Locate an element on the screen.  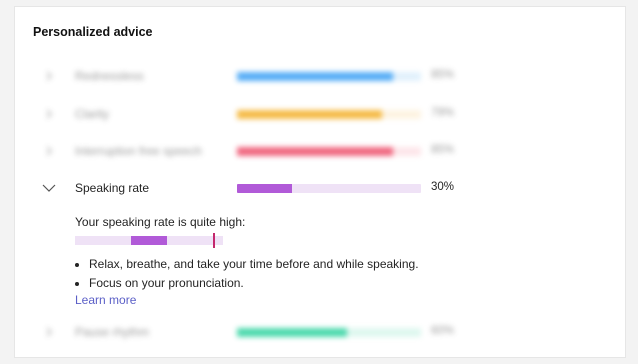
metric-row-0: Rednessless 85% is located at coordinates (321, 76).